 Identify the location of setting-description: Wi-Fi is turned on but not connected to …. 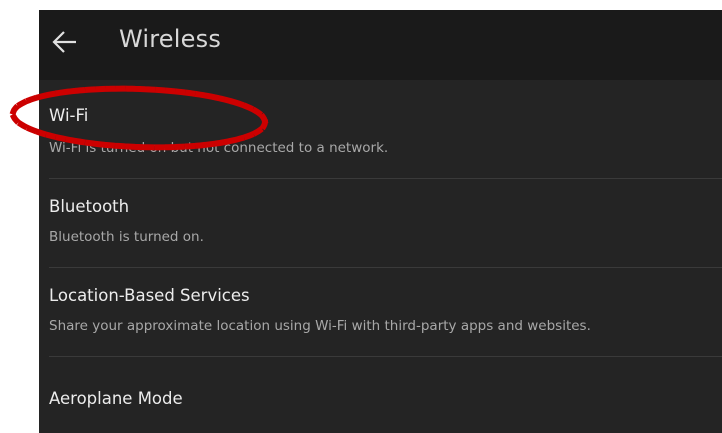
(219, 148).